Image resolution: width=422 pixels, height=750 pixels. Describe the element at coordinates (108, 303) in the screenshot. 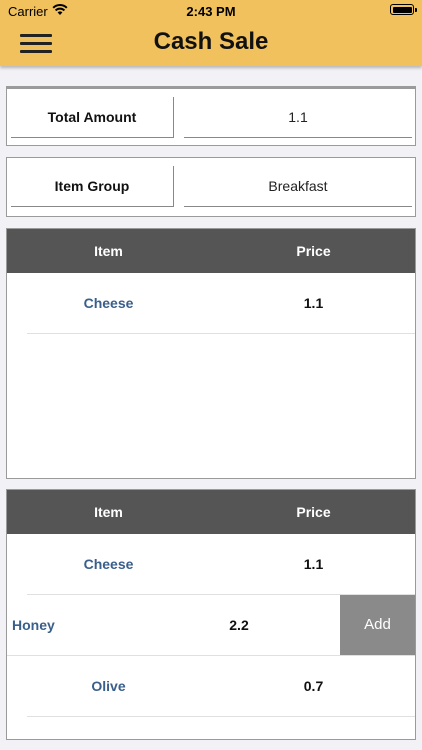

I see `cart-item-name: Cheese` at that location.